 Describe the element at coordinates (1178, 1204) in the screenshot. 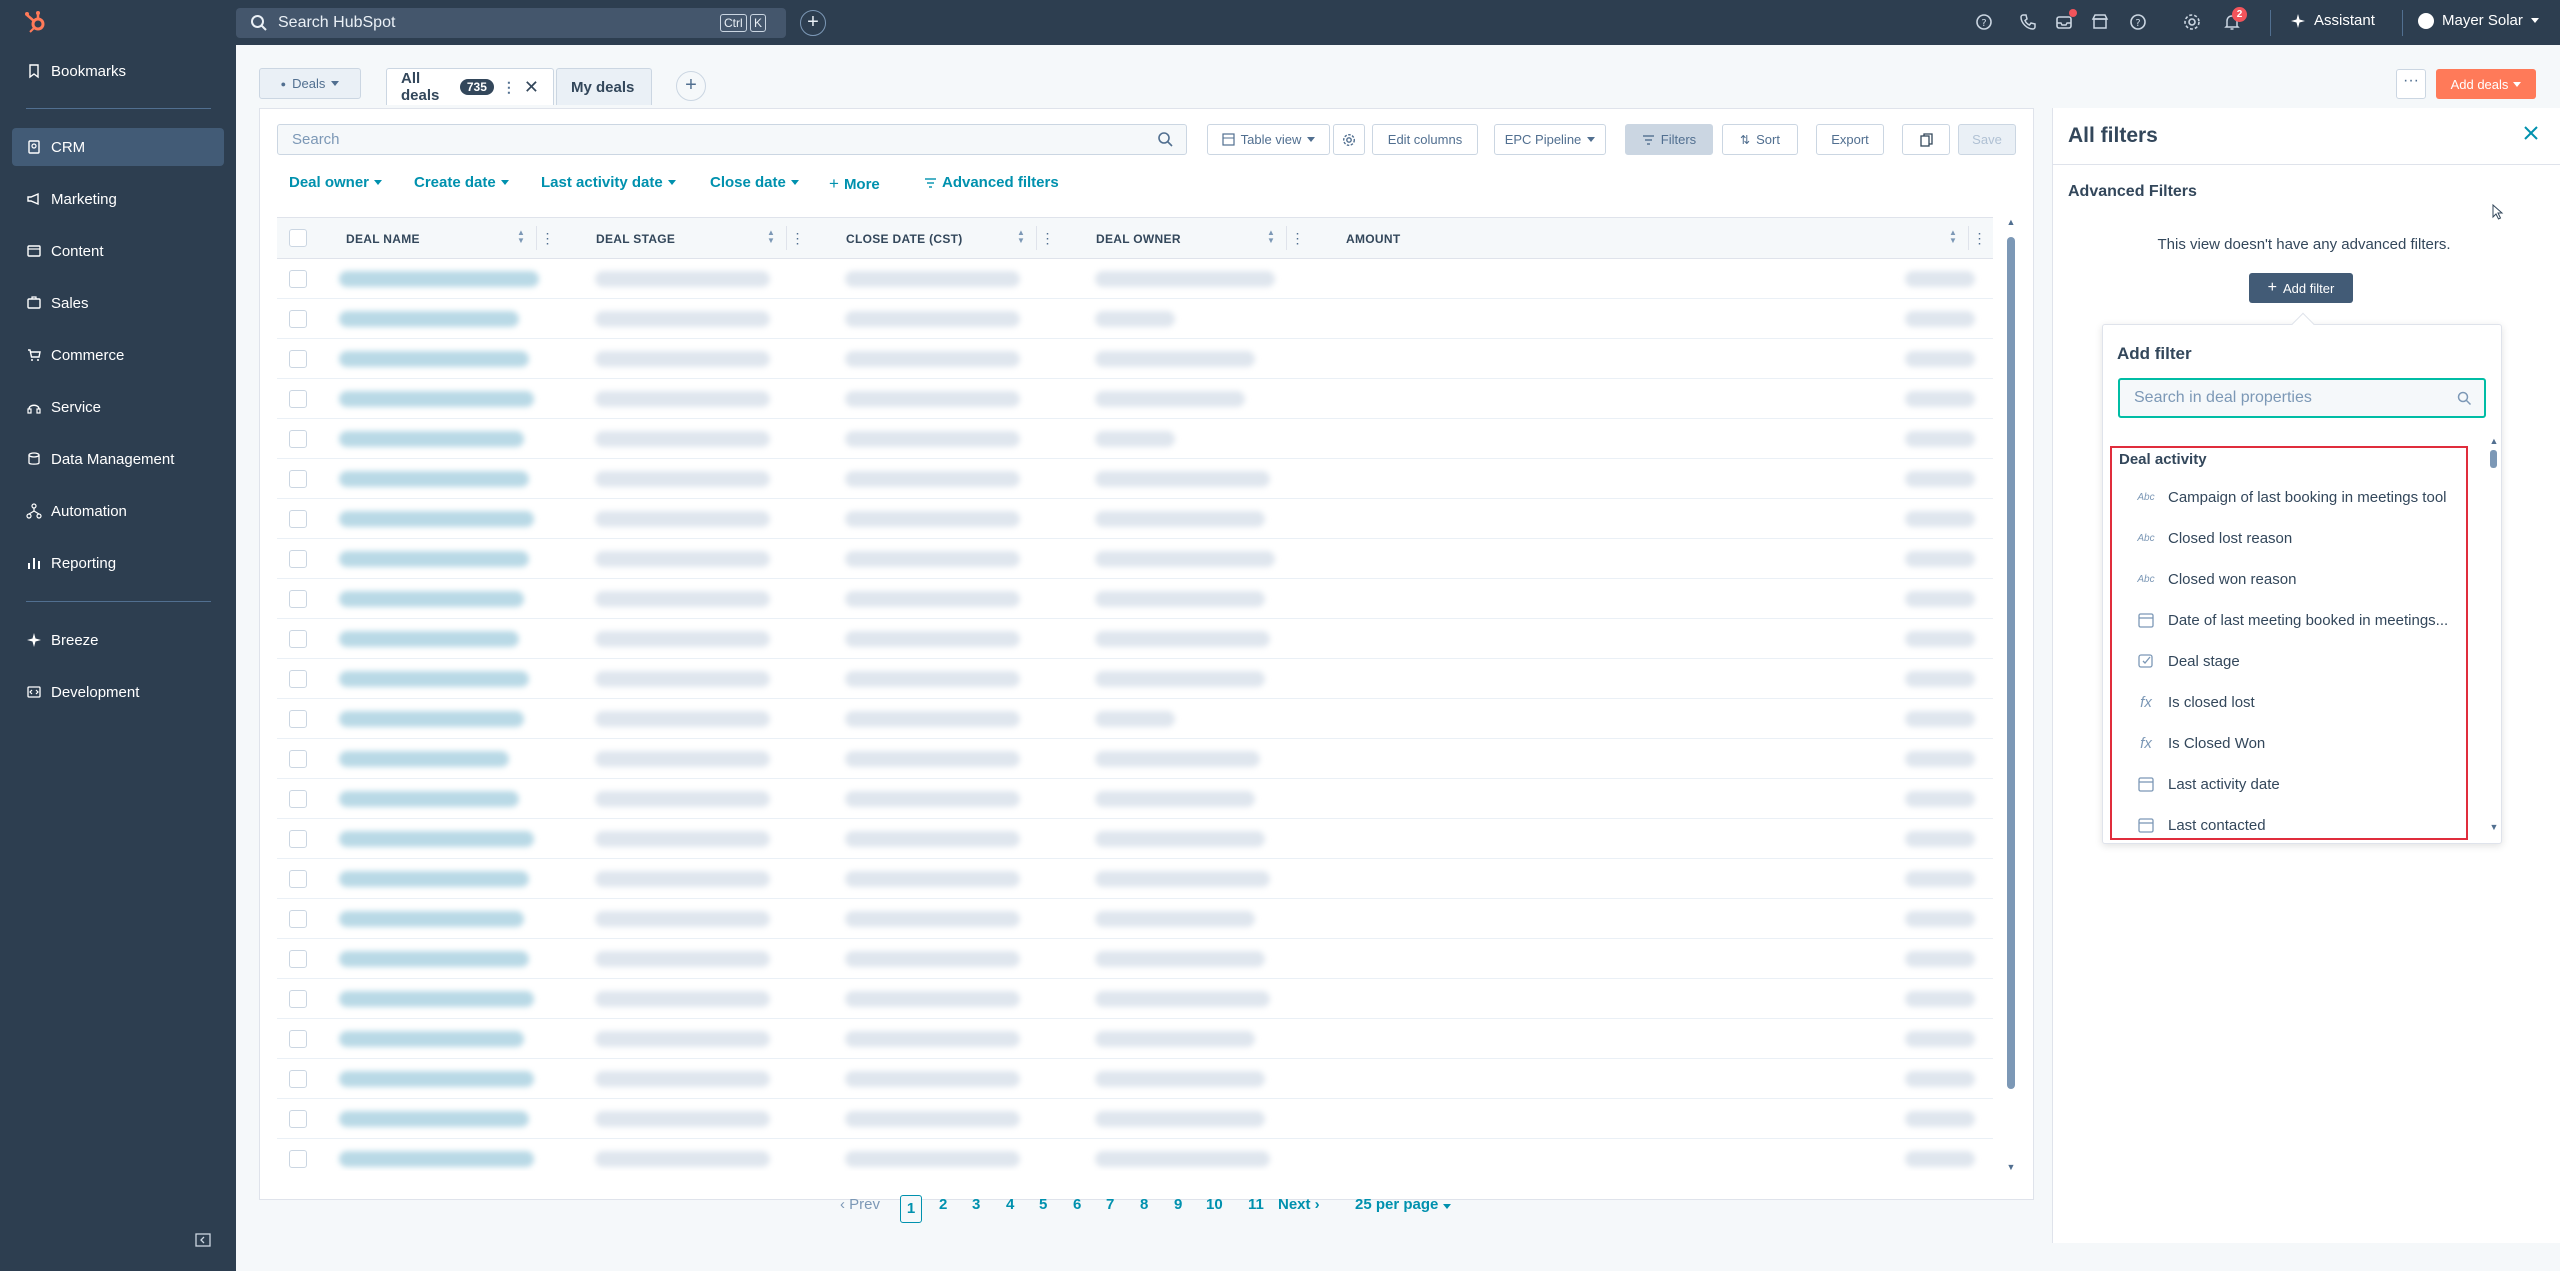

I see `page-9-button: 9` at that location.